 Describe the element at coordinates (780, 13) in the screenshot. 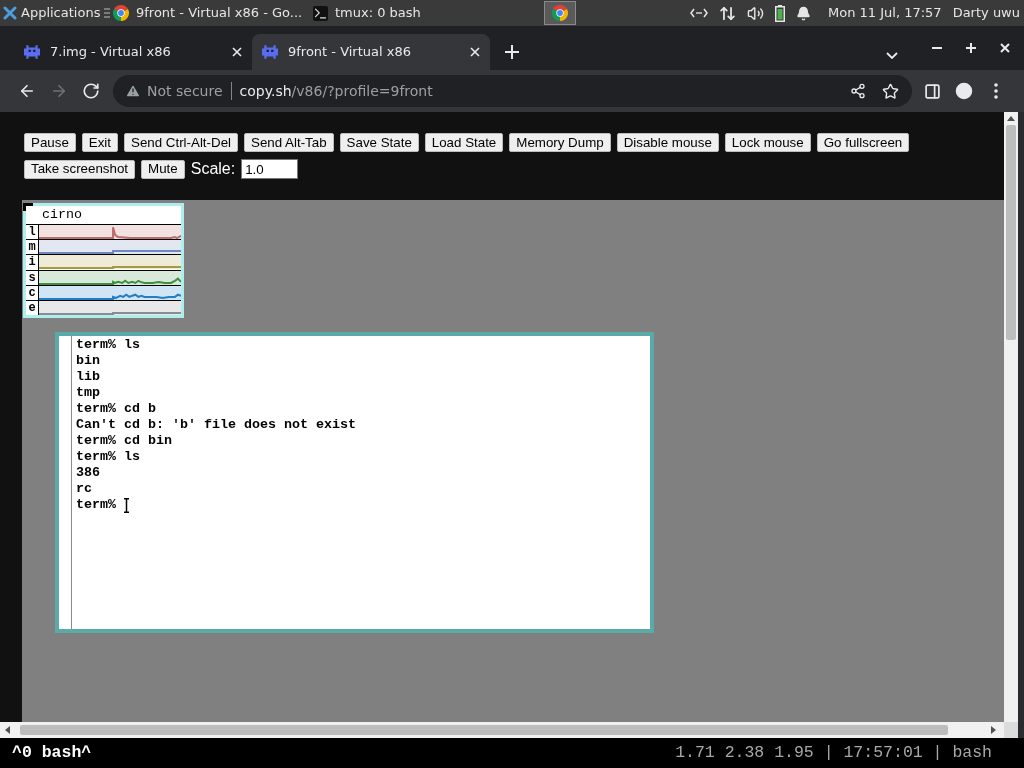

I see `battery-icon` at that location.